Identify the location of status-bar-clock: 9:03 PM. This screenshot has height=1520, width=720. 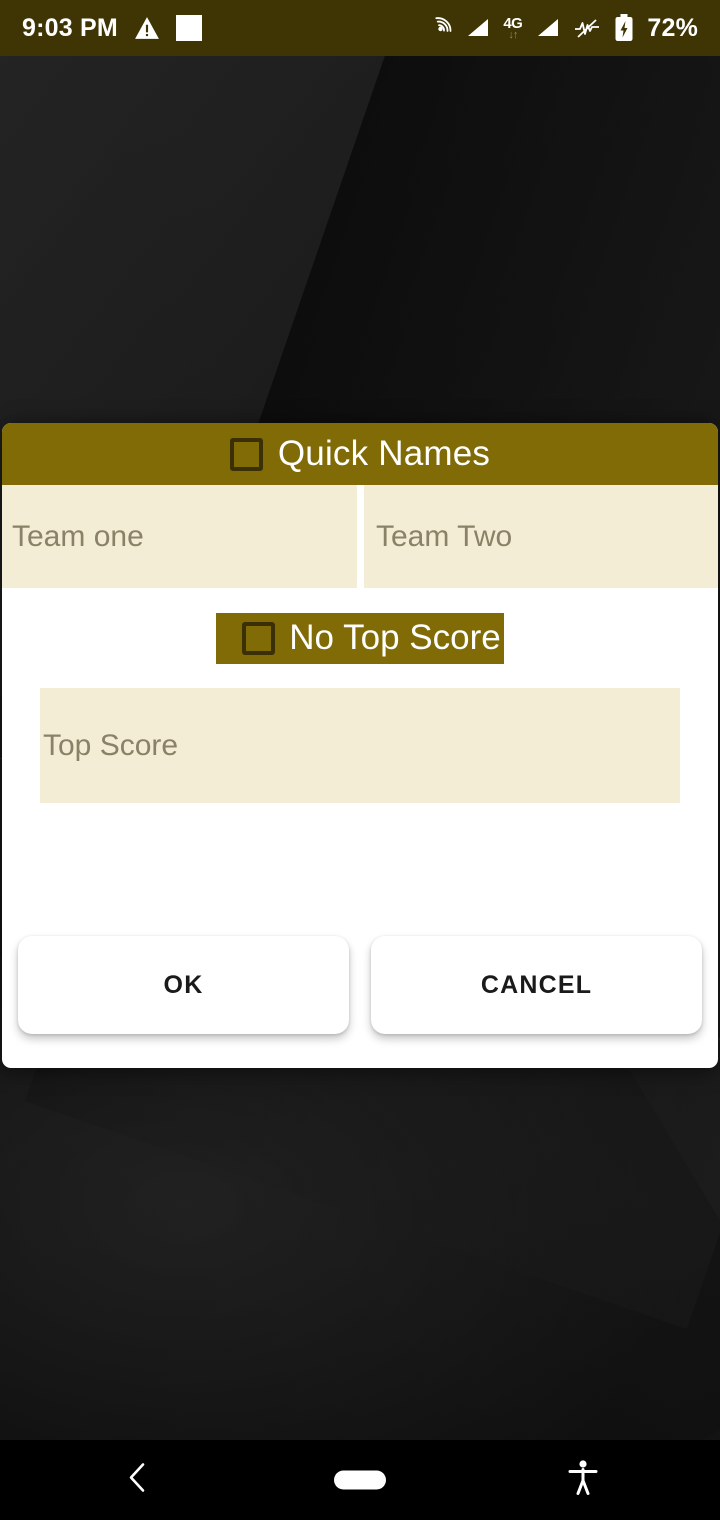
(70, 27).